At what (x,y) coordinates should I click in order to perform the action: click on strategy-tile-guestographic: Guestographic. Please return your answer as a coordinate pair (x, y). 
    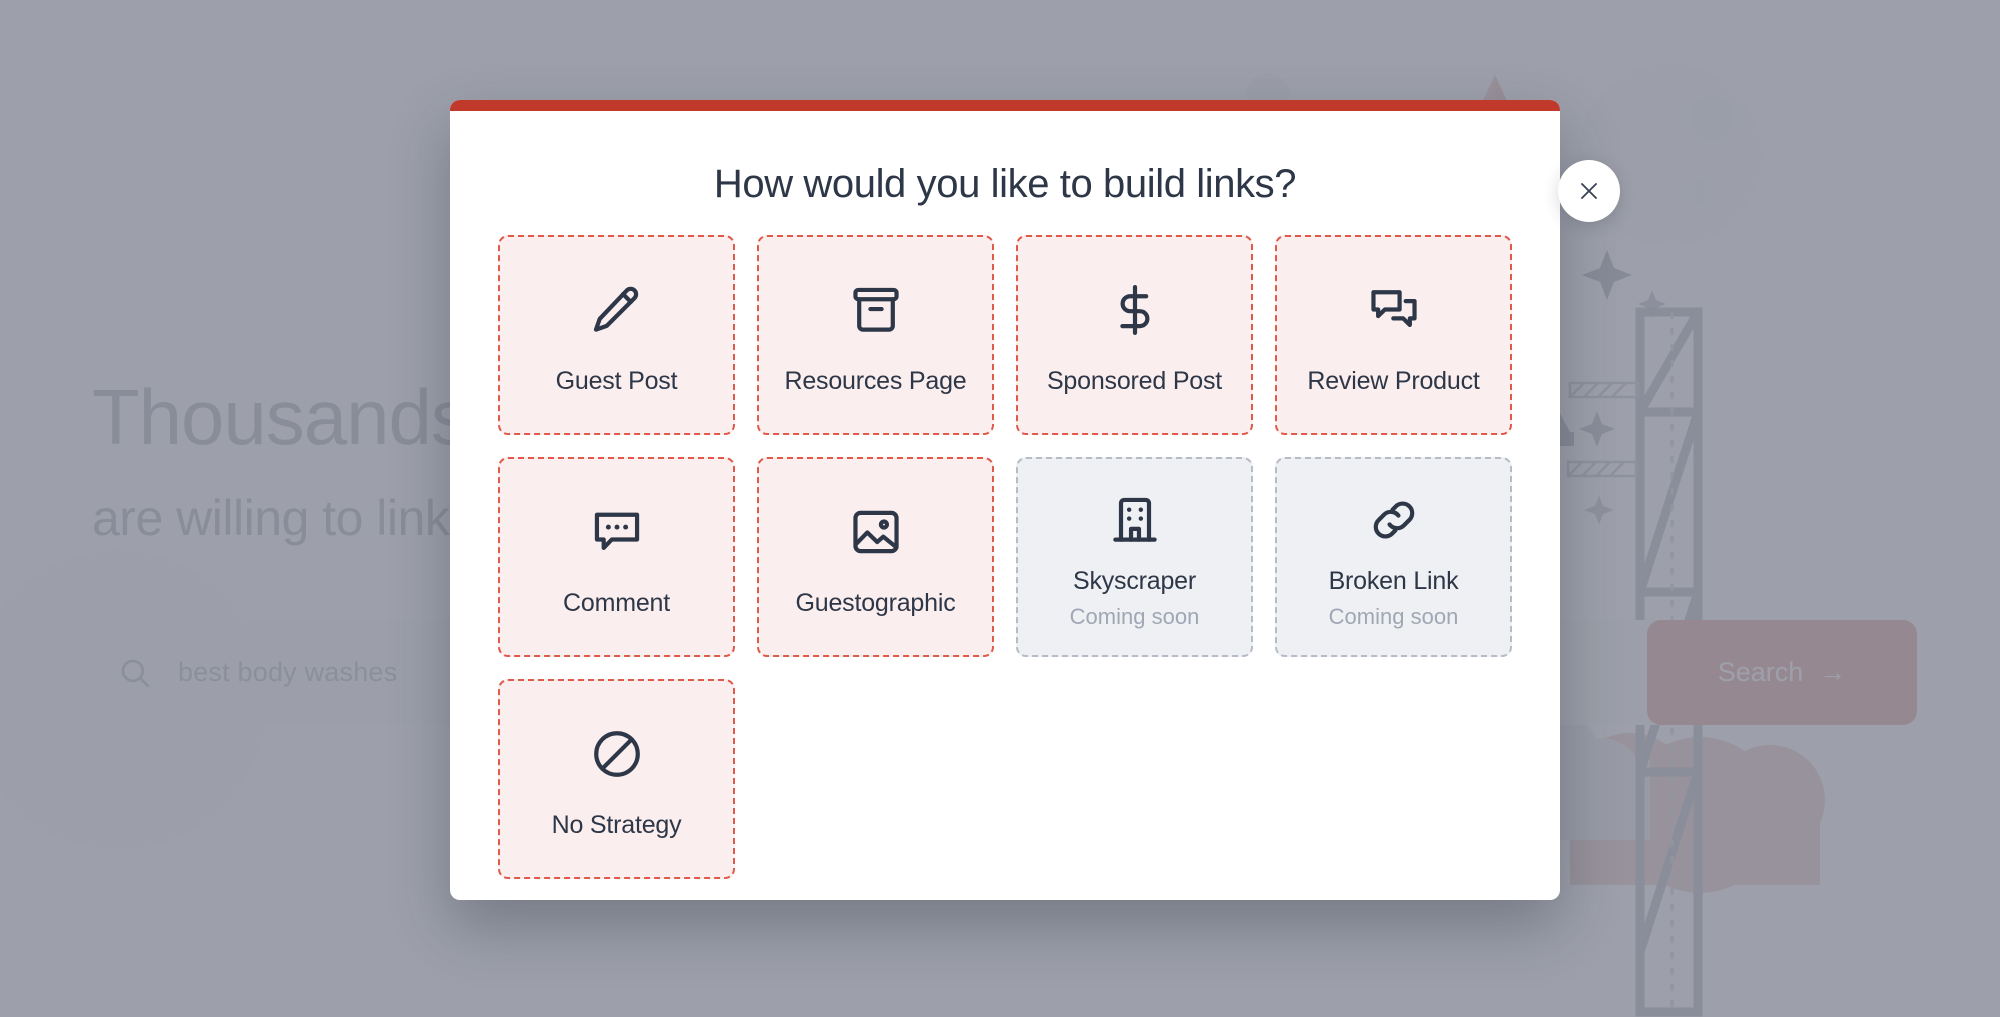
    Looking at the image, I should click on (875, 557).